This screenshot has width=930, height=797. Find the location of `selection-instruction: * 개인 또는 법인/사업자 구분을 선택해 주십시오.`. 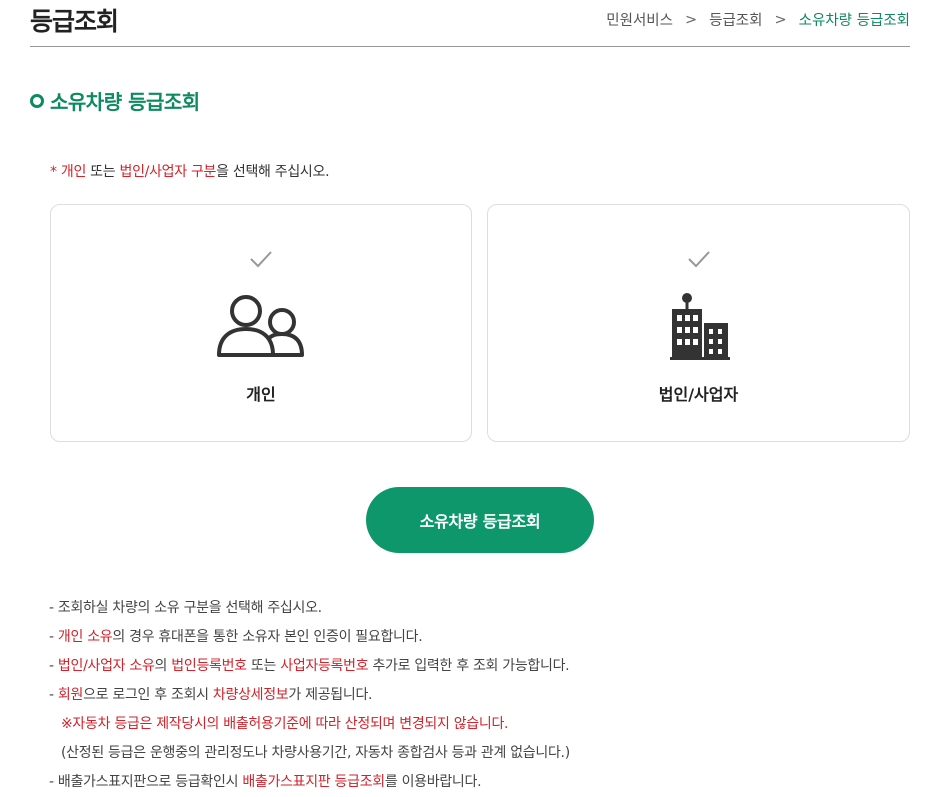

selection-instruction: * 개인 또는 법인/사업자 구분을 선택해 주십시오. is located at coordinates (190, 171).